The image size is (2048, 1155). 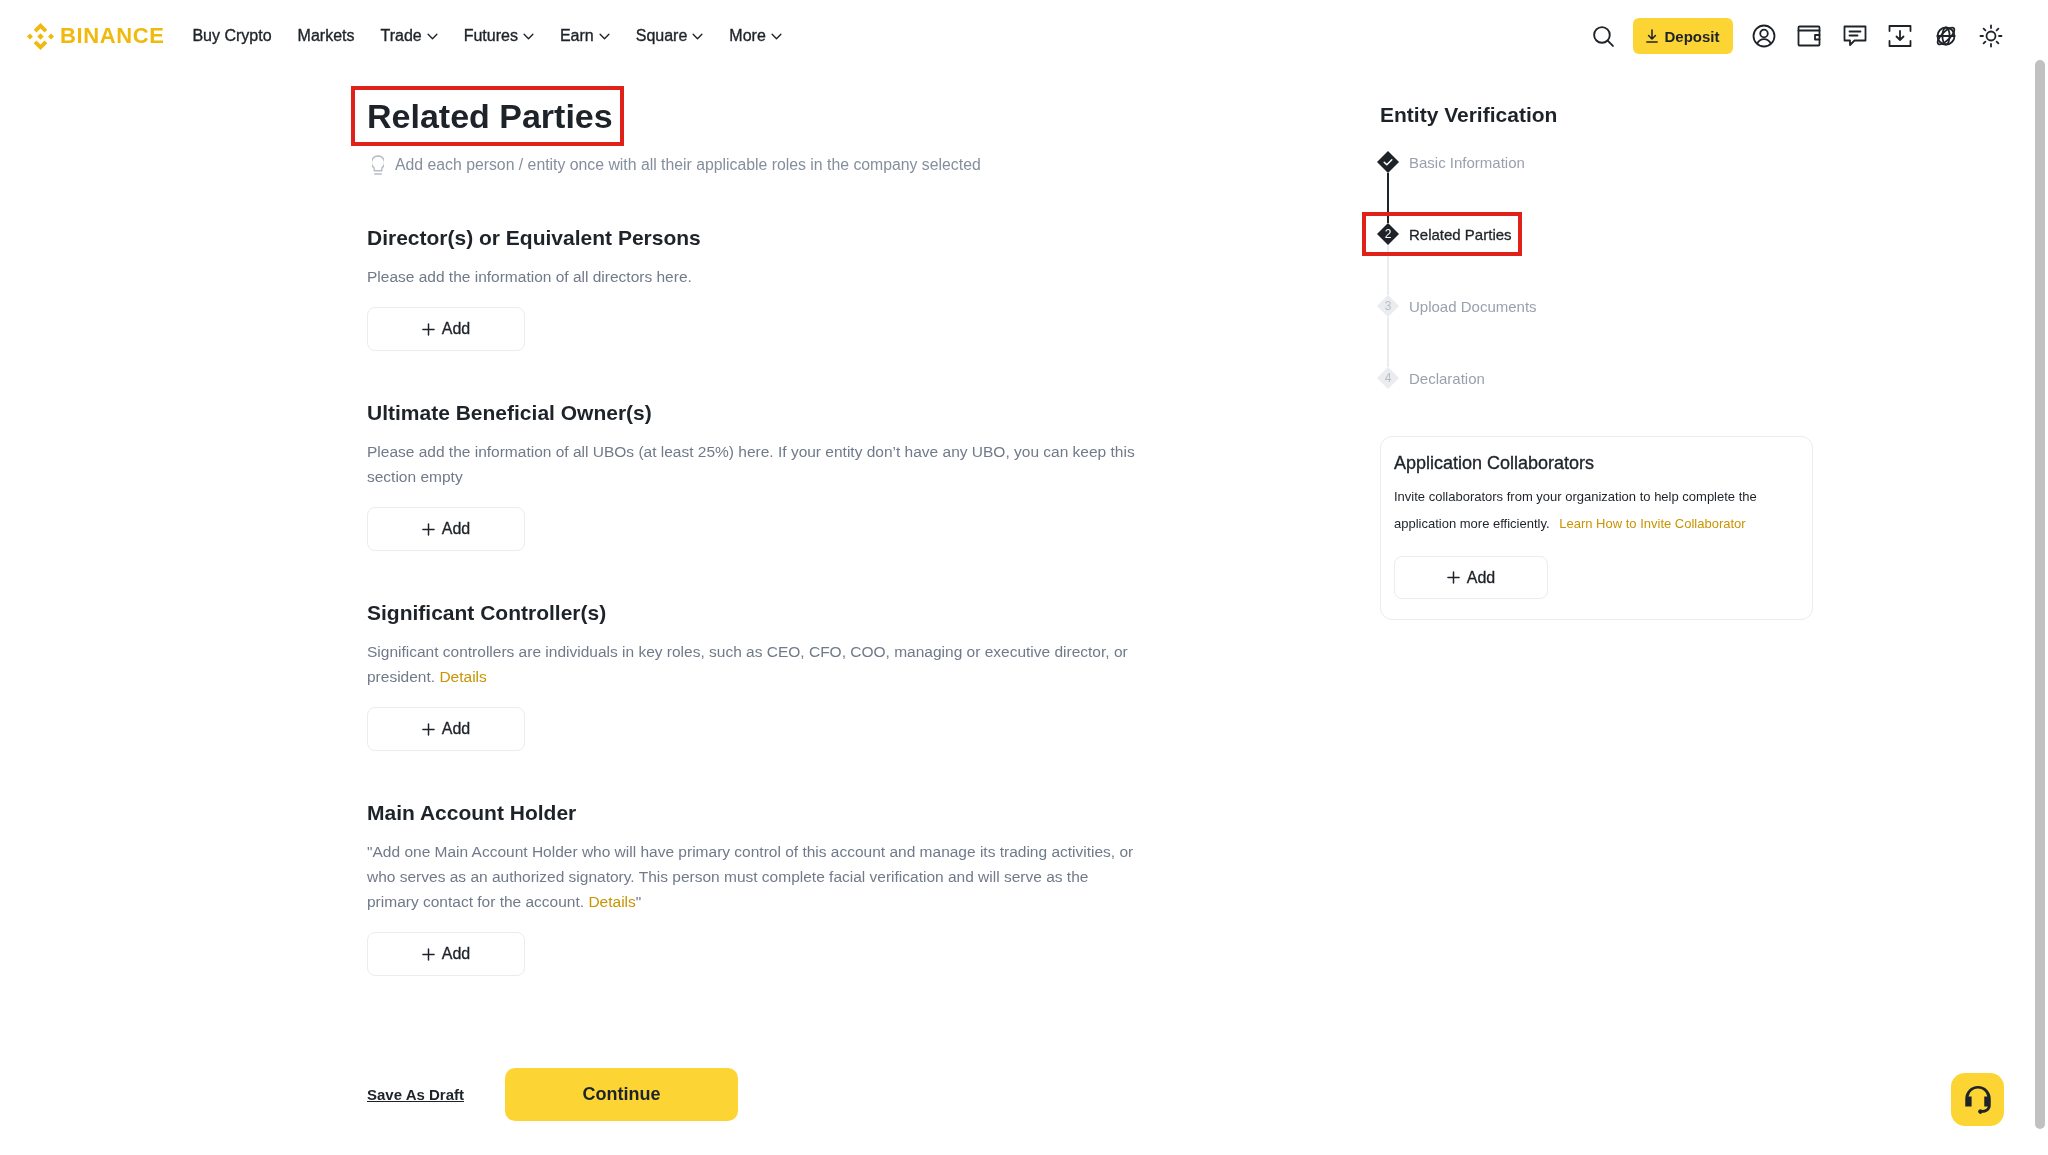 I want to click on section-description: Significant controllers are individuals in key roles, such as CEO, CFO, COO, managing or executive director, or president. Details, so click(x=748, y=664).